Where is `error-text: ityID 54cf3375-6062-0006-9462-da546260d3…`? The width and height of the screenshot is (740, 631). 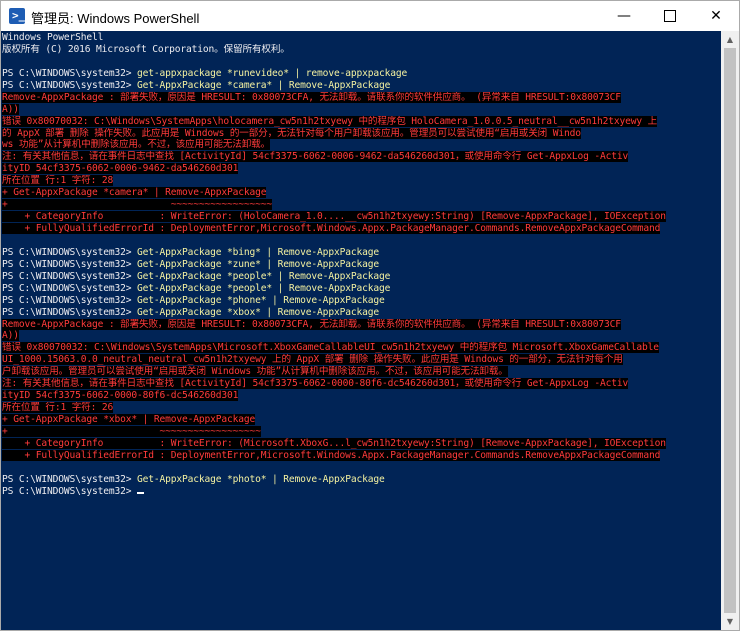
error-text: ityID 54cf3375-6062-0006-9462-da546260d3… is located at coordinates (120, 169).